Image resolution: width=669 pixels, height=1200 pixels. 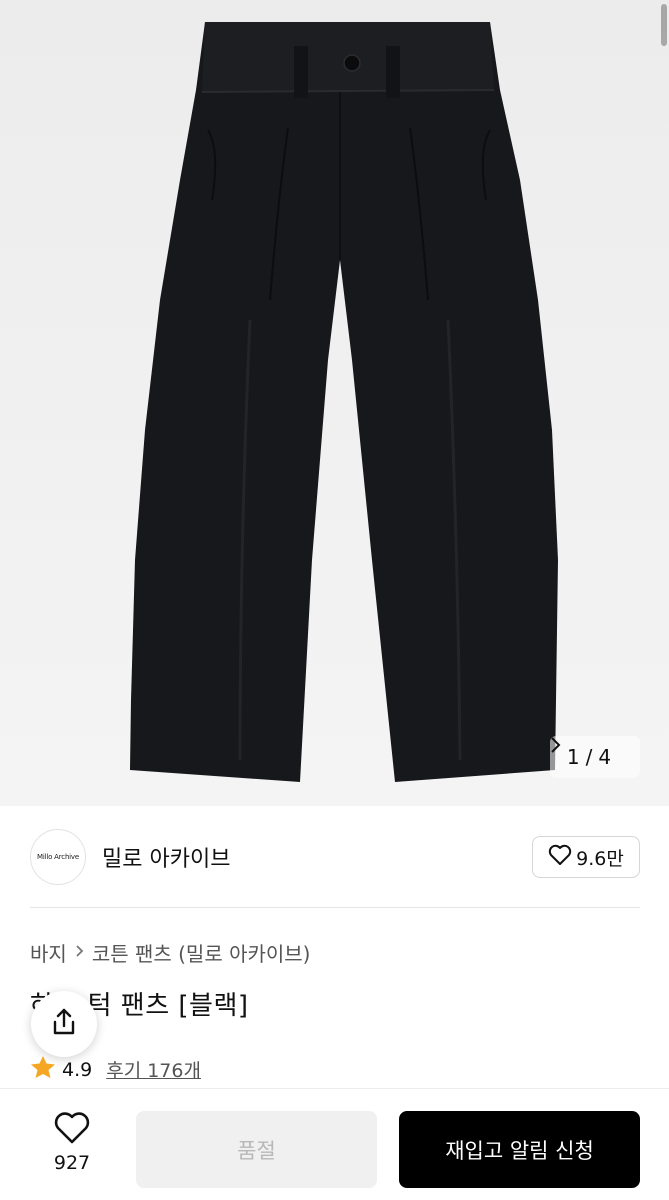 I want to click on breadcrumb-item-subcategory: 코튼 팬츠 (밀로 아카이브), so click(x=201, y=952).